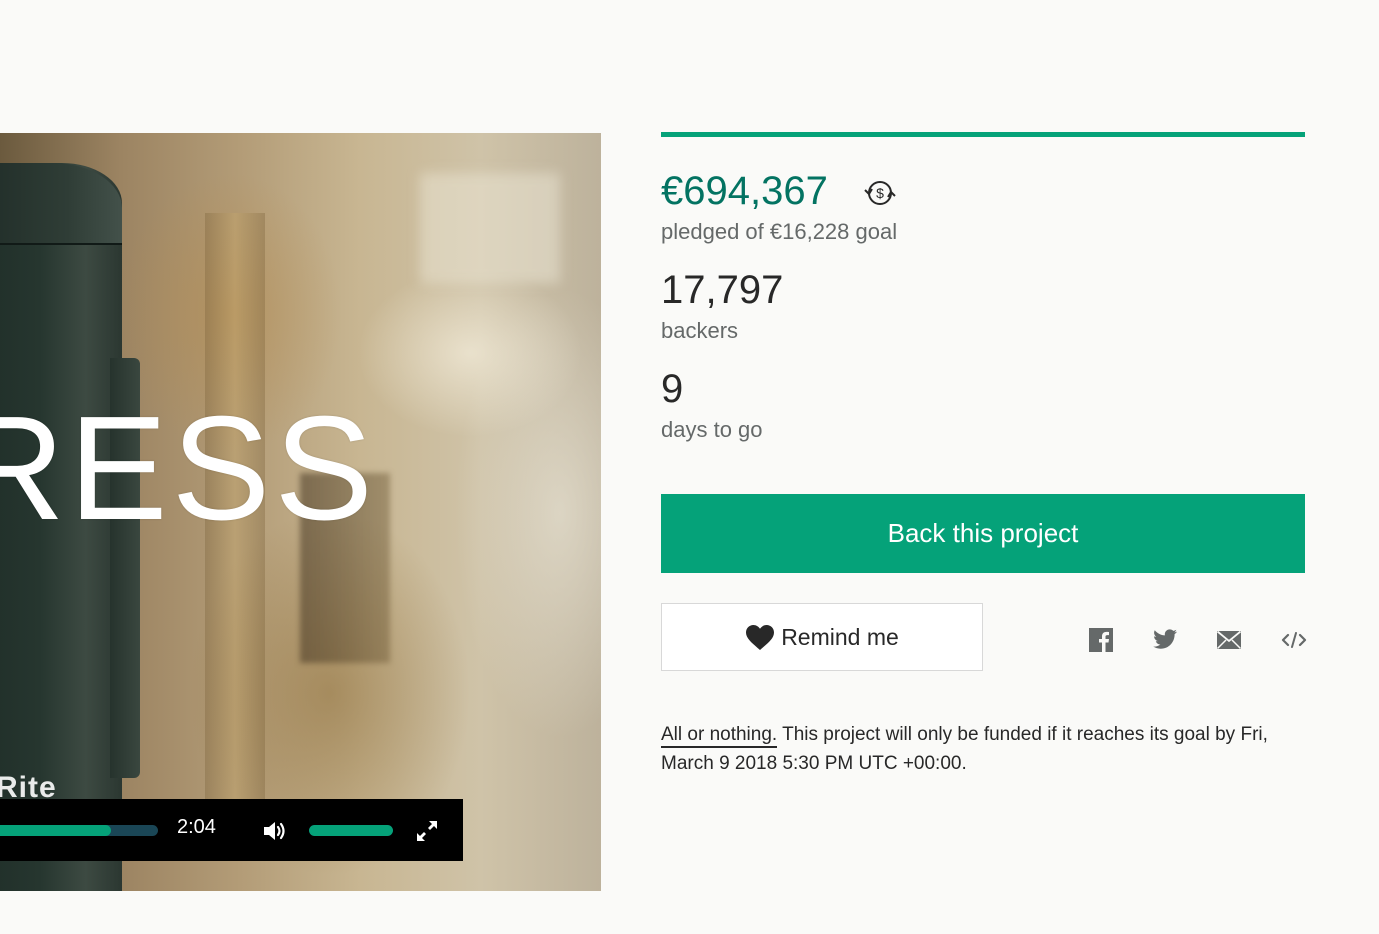 The height and width of the screenshot is (934, 1379). I want to click on heart-icon, so click(760, 637).